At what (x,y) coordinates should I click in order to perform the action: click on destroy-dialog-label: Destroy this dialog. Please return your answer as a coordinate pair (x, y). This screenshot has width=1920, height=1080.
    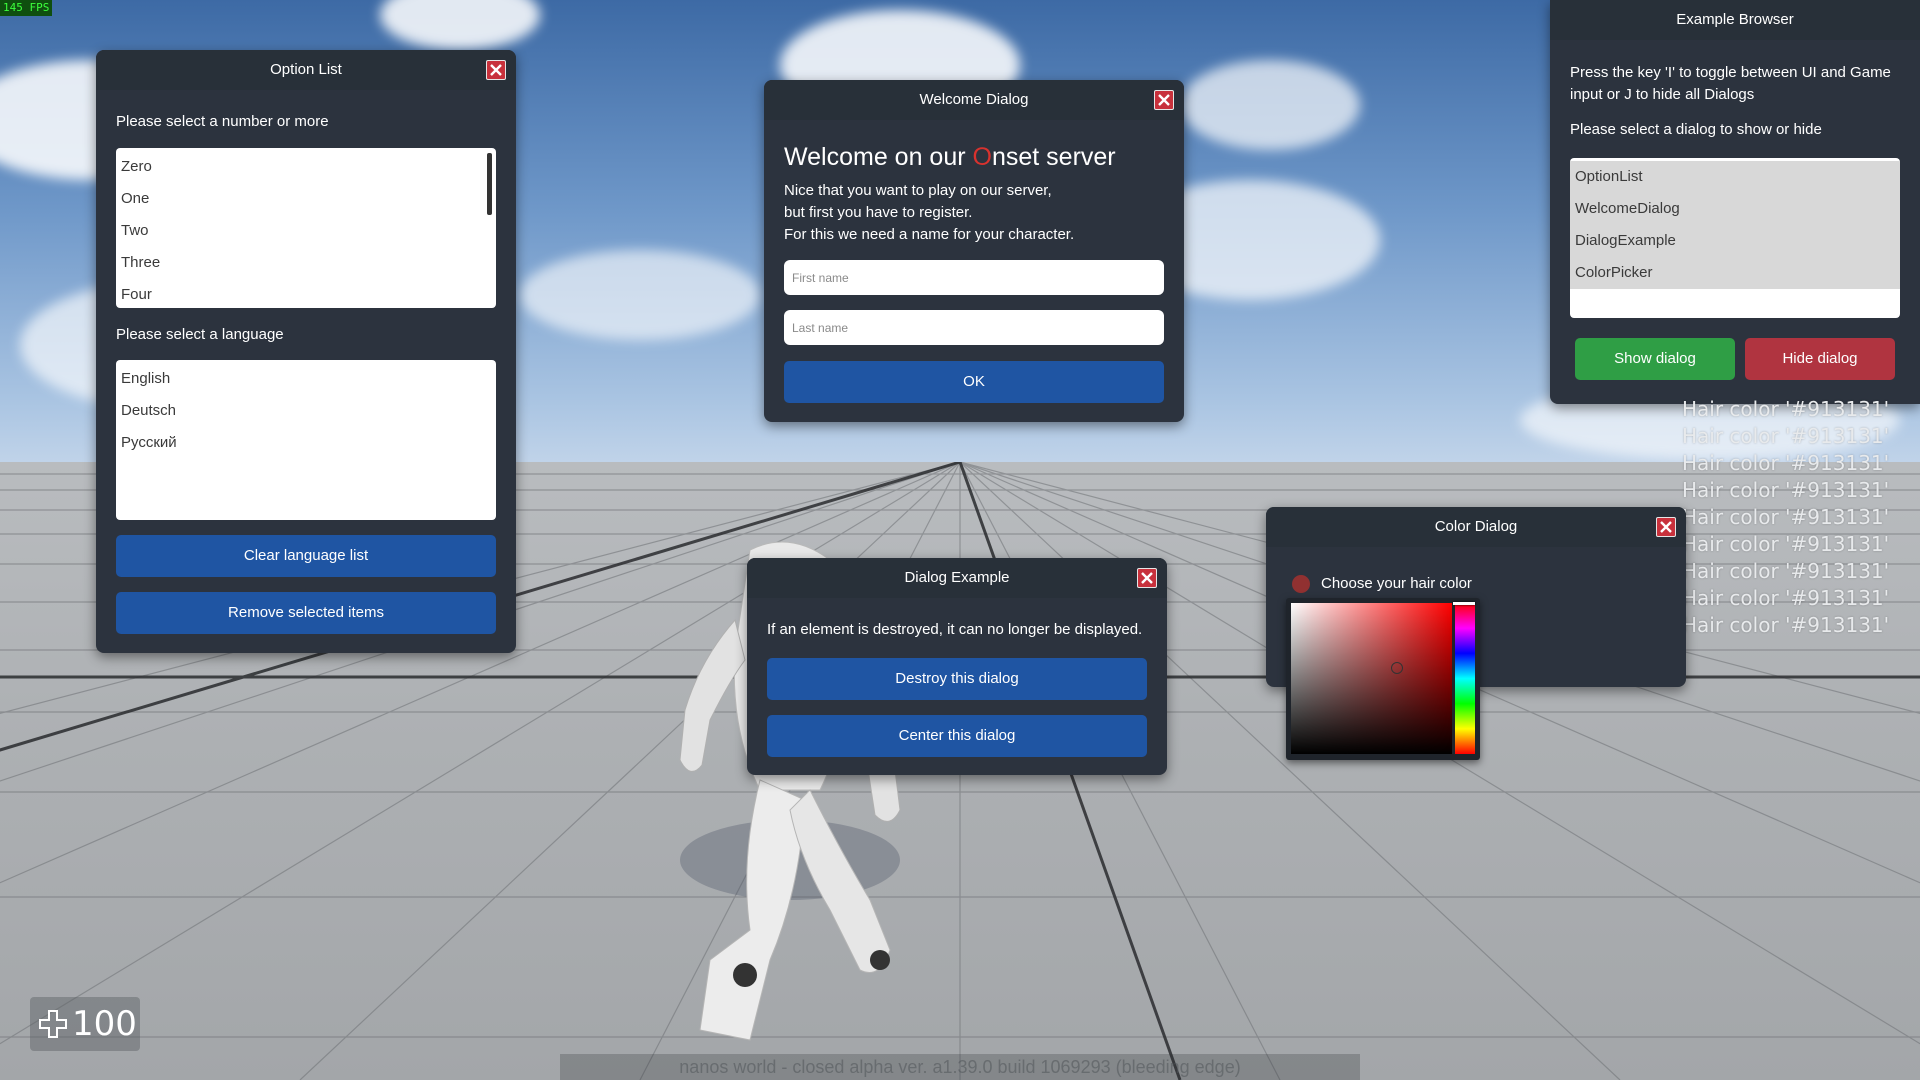
    Looking at the image, I should click on (957, 678).